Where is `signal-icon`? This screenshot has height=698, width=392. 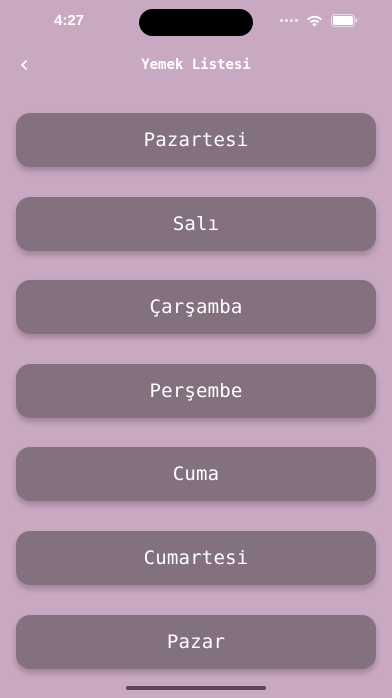 signal-icon is located at coordinates (289, 20).